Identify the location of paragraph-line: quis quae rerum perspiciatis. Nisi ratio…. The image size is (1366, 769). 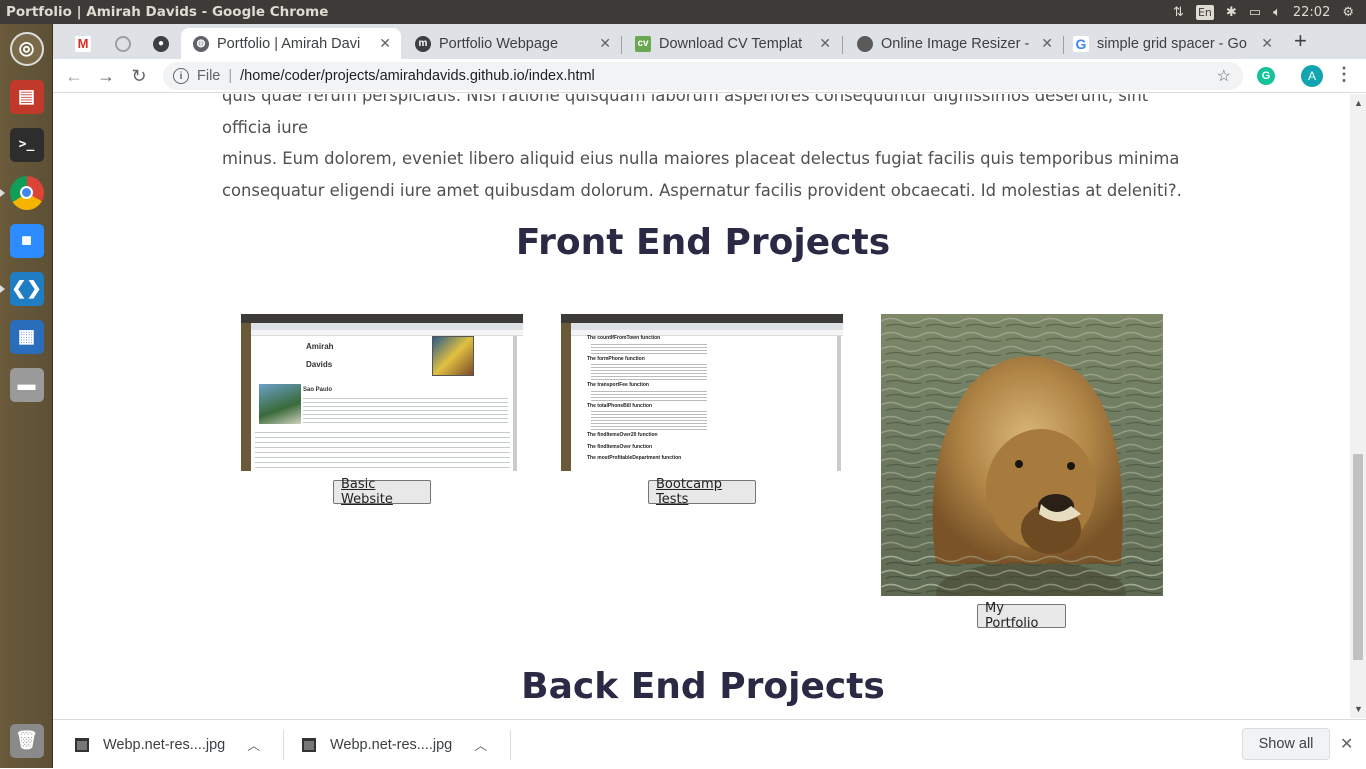
(685, 115).